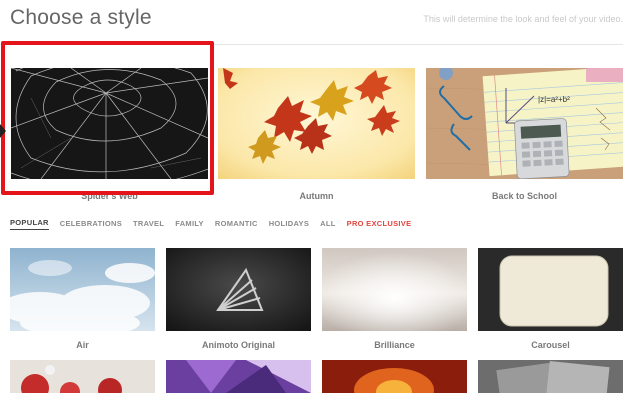  What do you see at coordinates (3, 131) in the screenshot?
I see `cursor-arrow-icon` at bounding box center [3, 131].